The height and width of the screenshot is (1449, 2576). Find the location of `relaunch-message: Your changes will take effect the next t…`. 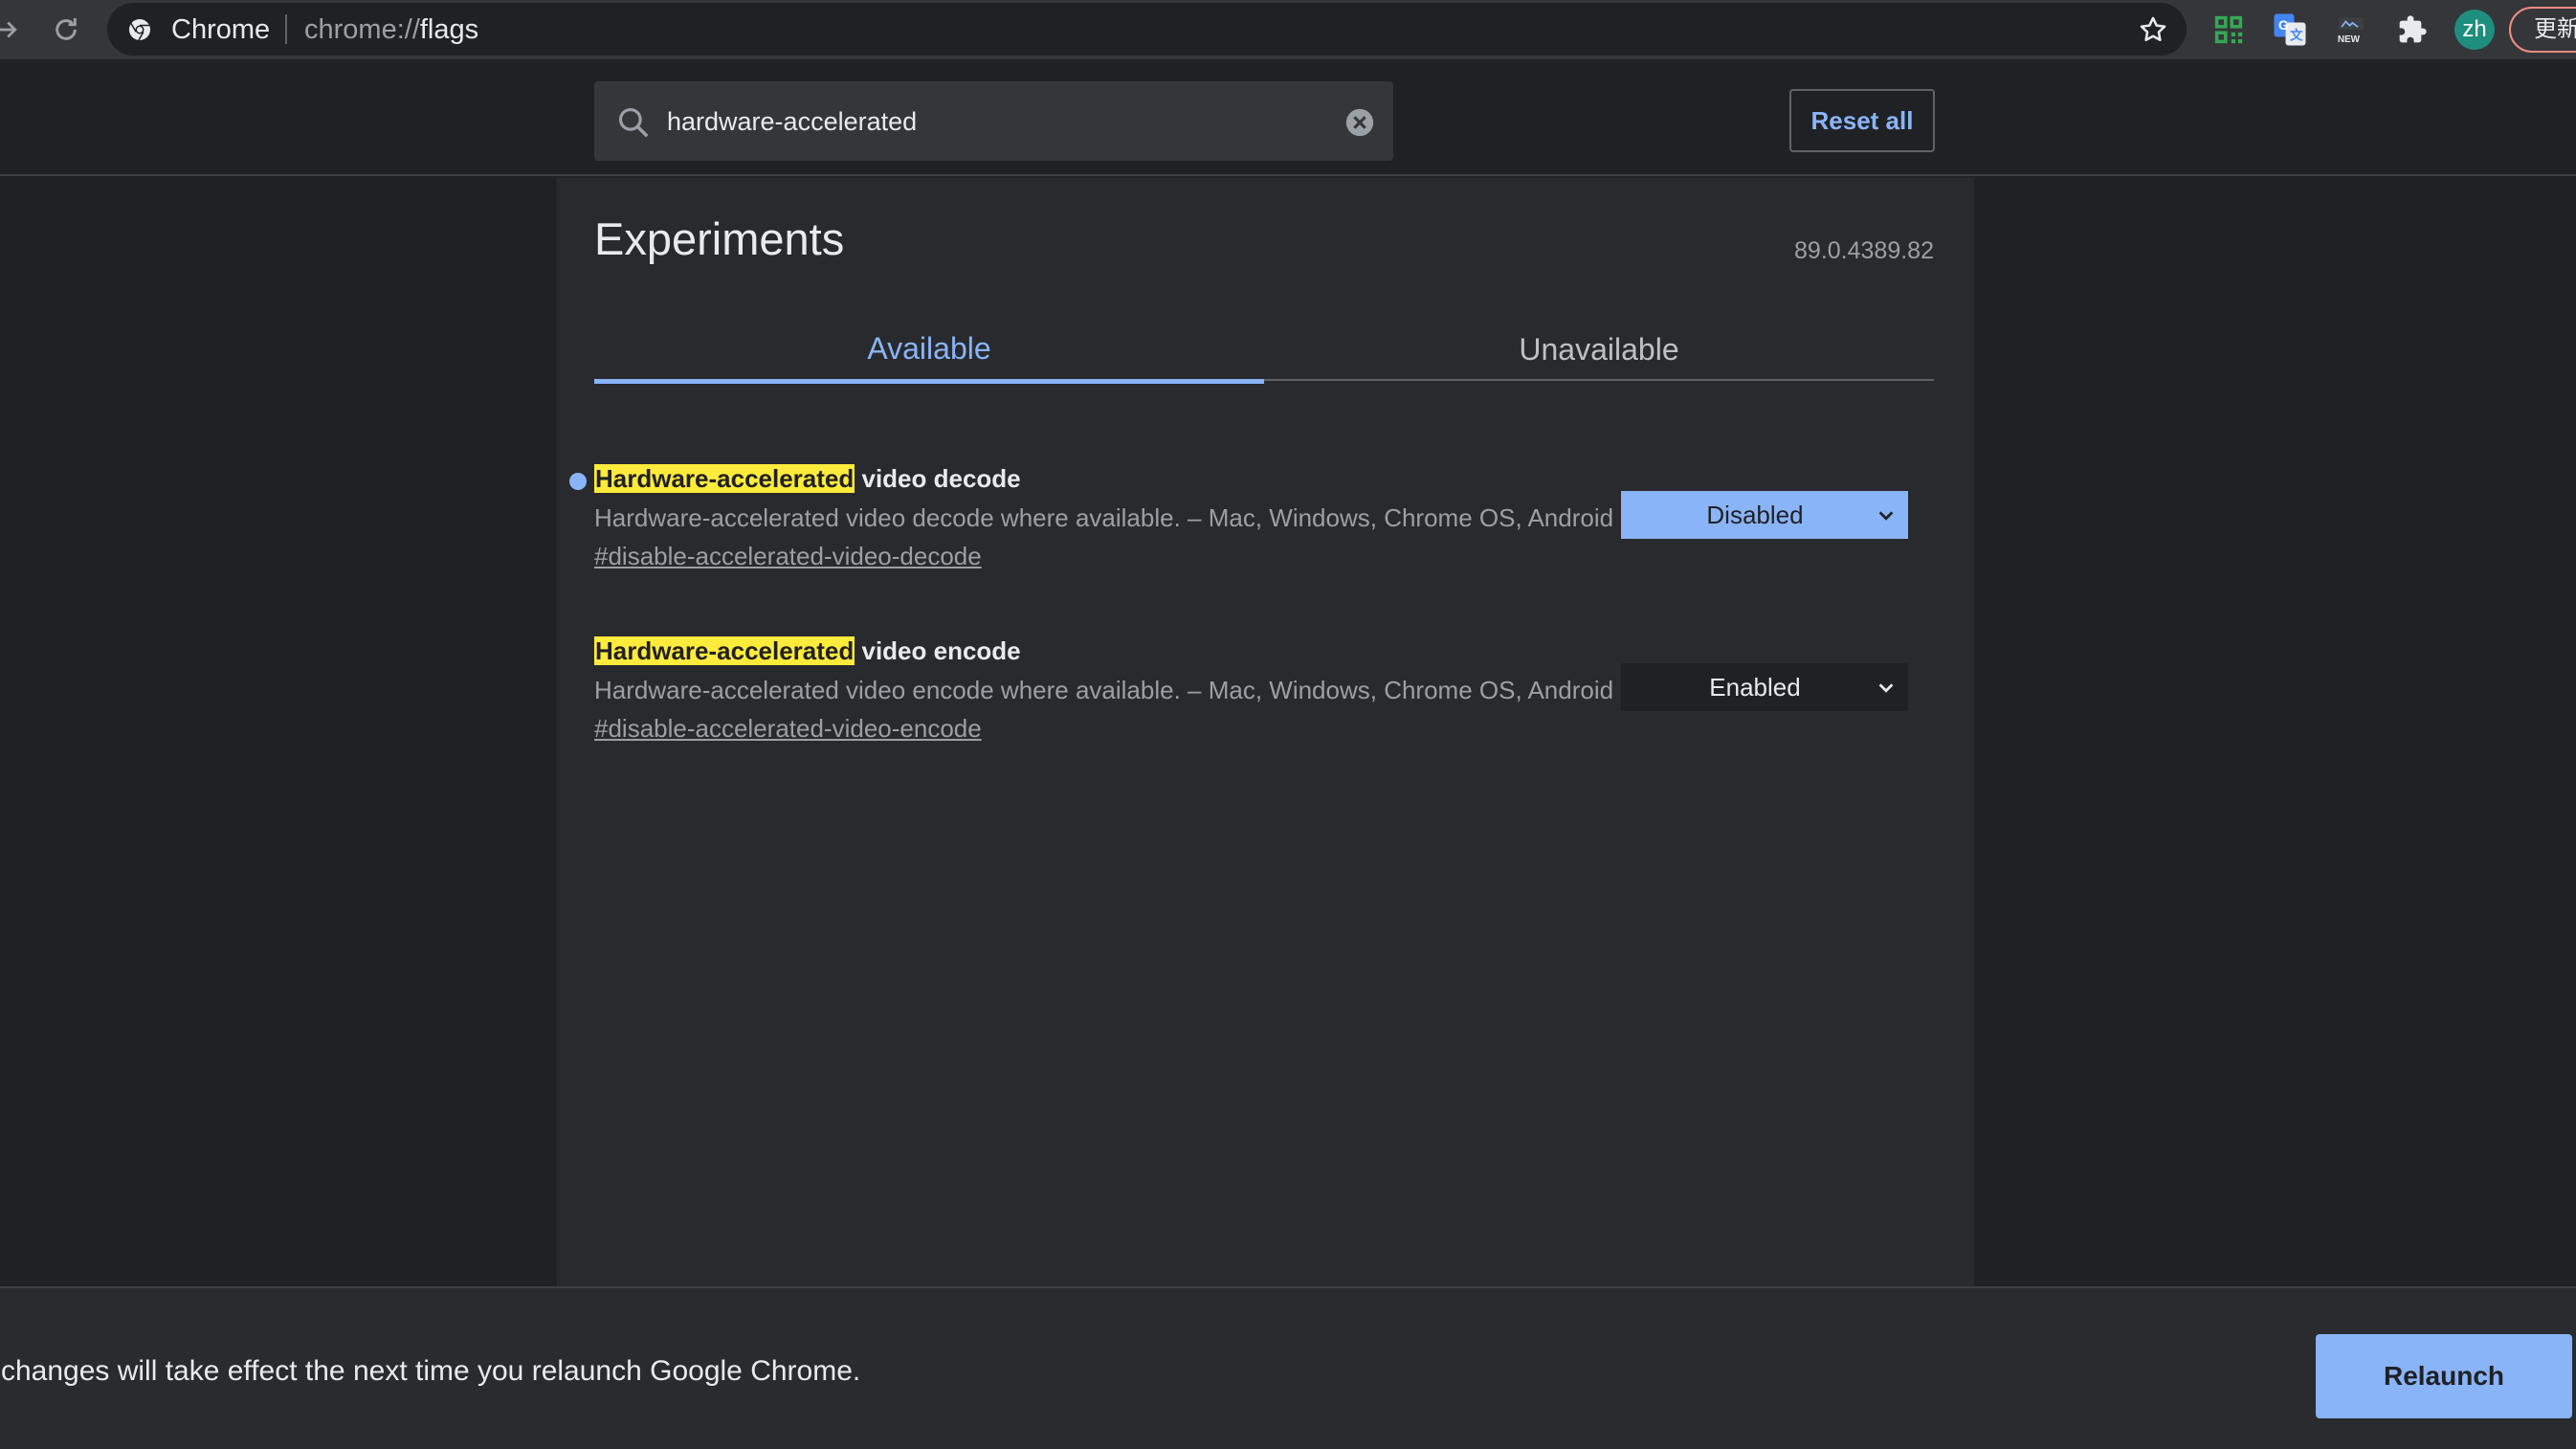

relaunch-message: Your changes will take effect the next t… is located at coordinates (430, 1371).